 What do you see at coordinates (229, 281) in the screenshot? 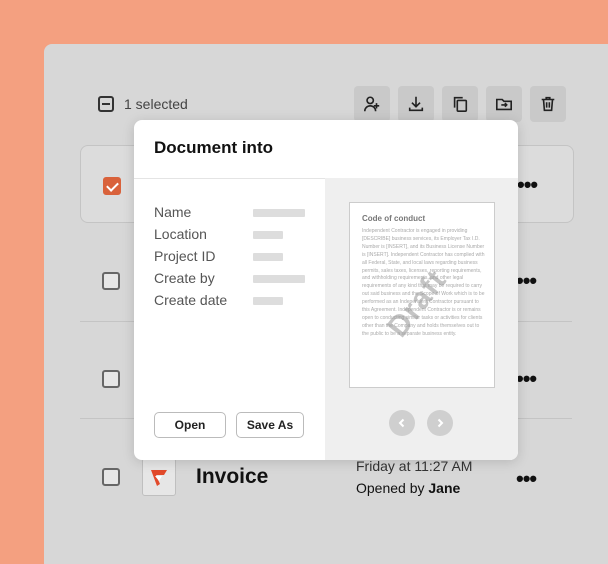
I see `property-create-by: Create by` at bounding box center [229, 281].